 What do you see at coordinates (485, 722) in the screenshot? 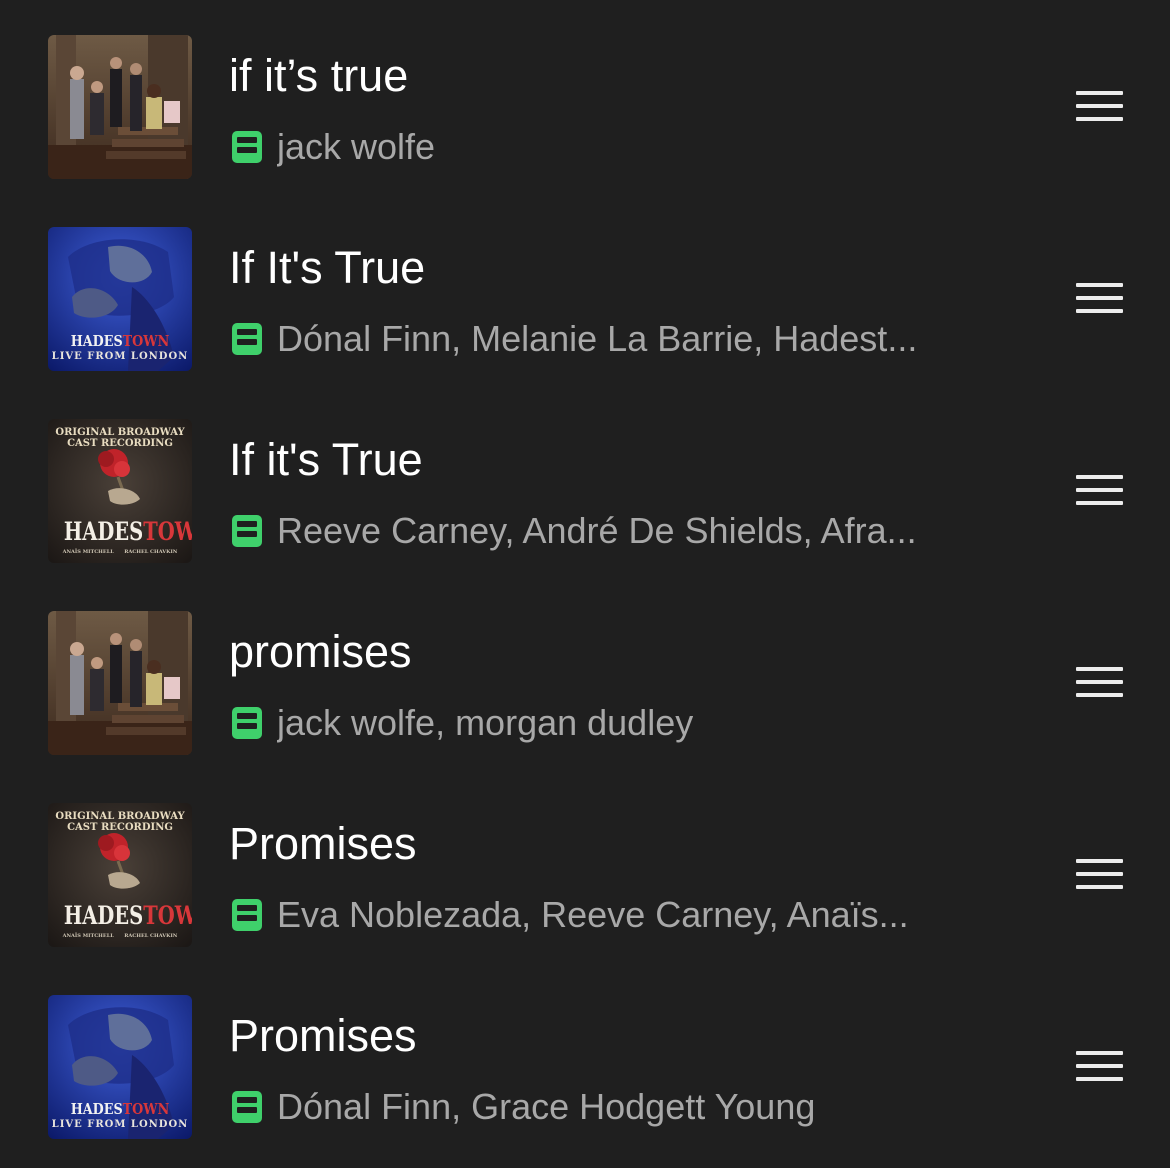
I see `track-artists: jack wolfe, morgan dudley` at bounding box center [485, 722].